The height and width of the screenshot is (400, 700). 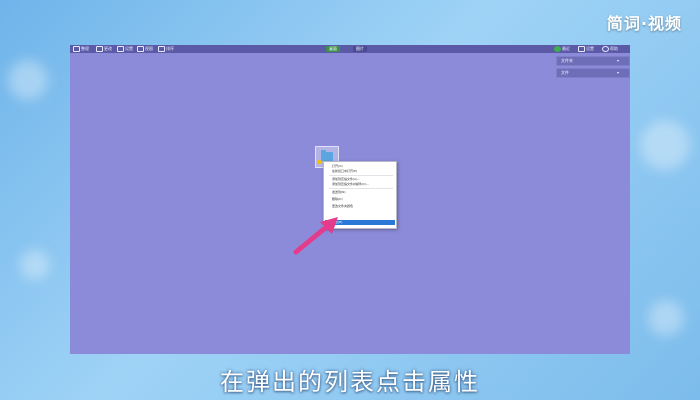 I want to click on lock-icon, so click(x=319, y=162).